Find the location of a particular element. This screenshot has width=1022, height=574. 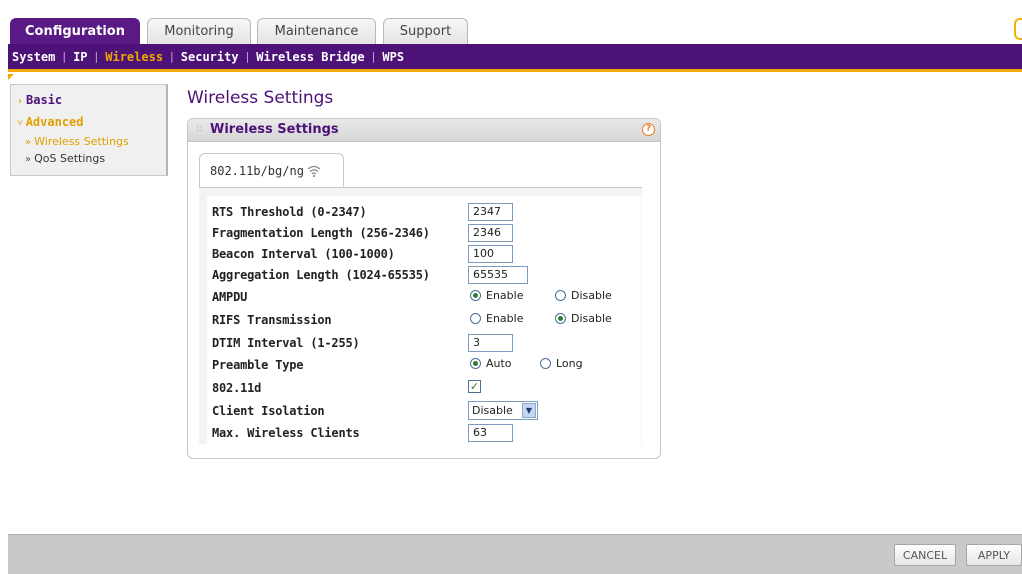

mode-tab-label: 802.11b/bg/ng is located at coordinates (257, 170).